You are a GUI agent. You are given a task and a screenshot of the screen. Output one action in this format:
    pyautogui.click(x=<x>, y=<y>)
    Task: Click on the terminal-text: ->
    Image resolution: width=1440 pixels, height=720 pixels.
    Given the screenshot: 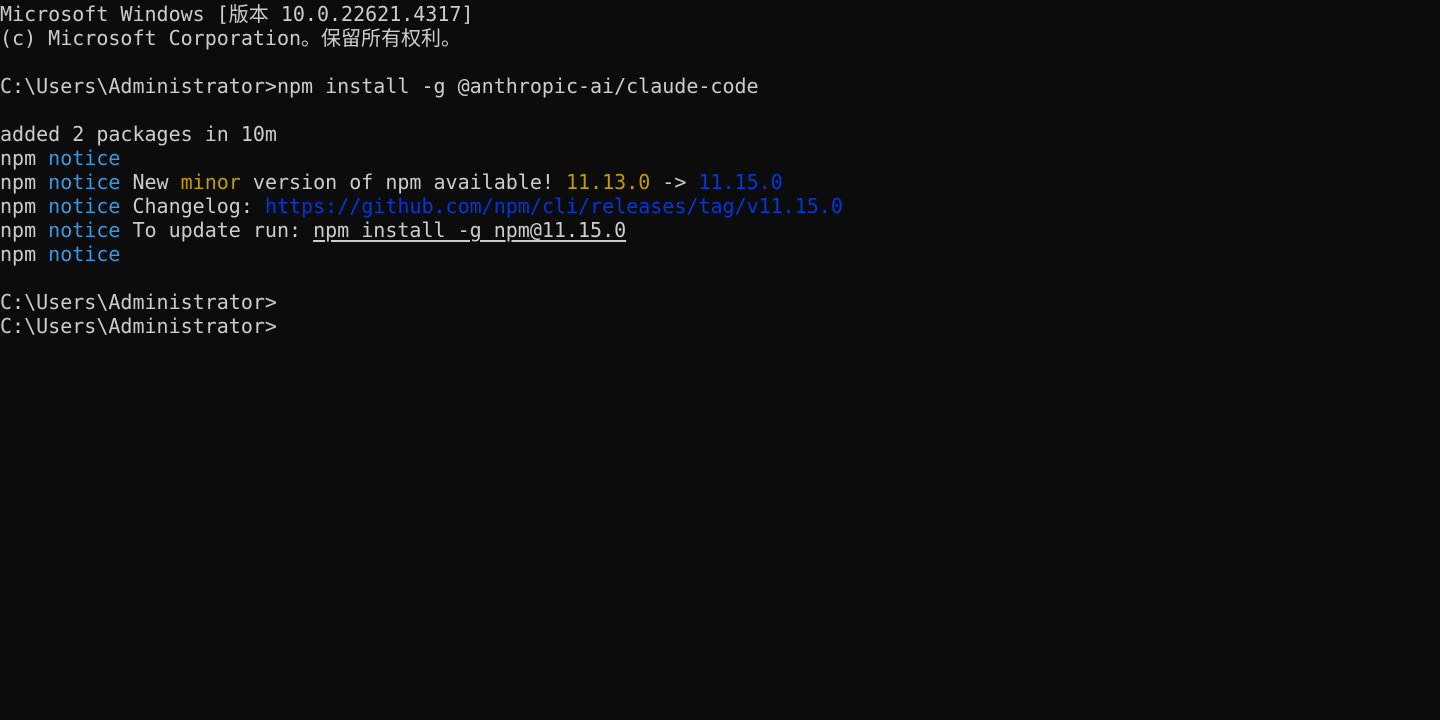 What is the action you would take?
    pyautogui.click(x=674, y=182)
    